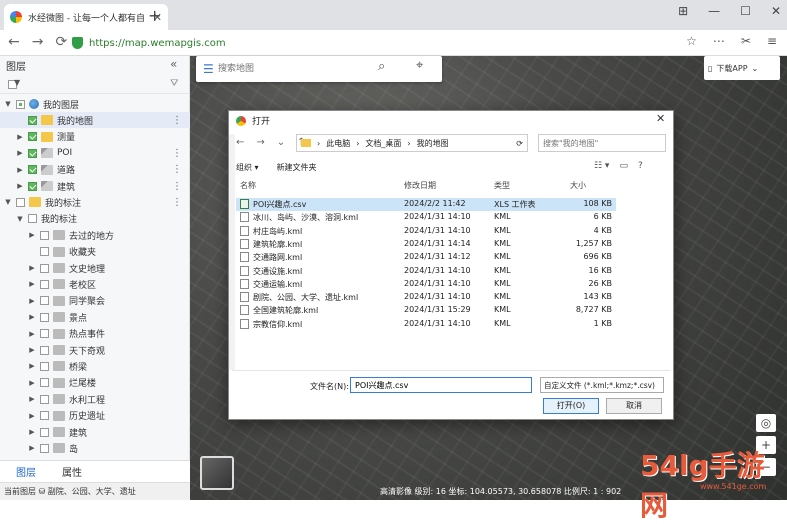  Describe the element at coordinates (776, 11) in the screenshot. I see `close-window-icon: ✕` at that location.